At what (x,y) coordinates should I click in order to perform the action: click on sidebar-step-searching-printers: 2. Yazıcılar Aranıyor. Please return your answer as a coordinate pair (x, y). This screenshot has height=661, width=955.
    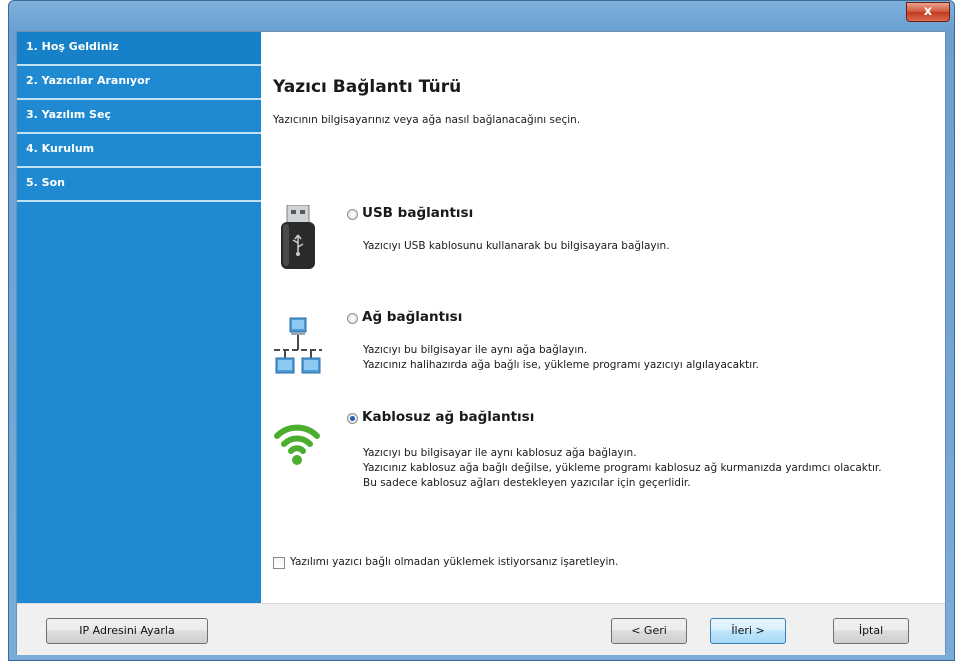
    Looking at the image, I should click on (139, 83).